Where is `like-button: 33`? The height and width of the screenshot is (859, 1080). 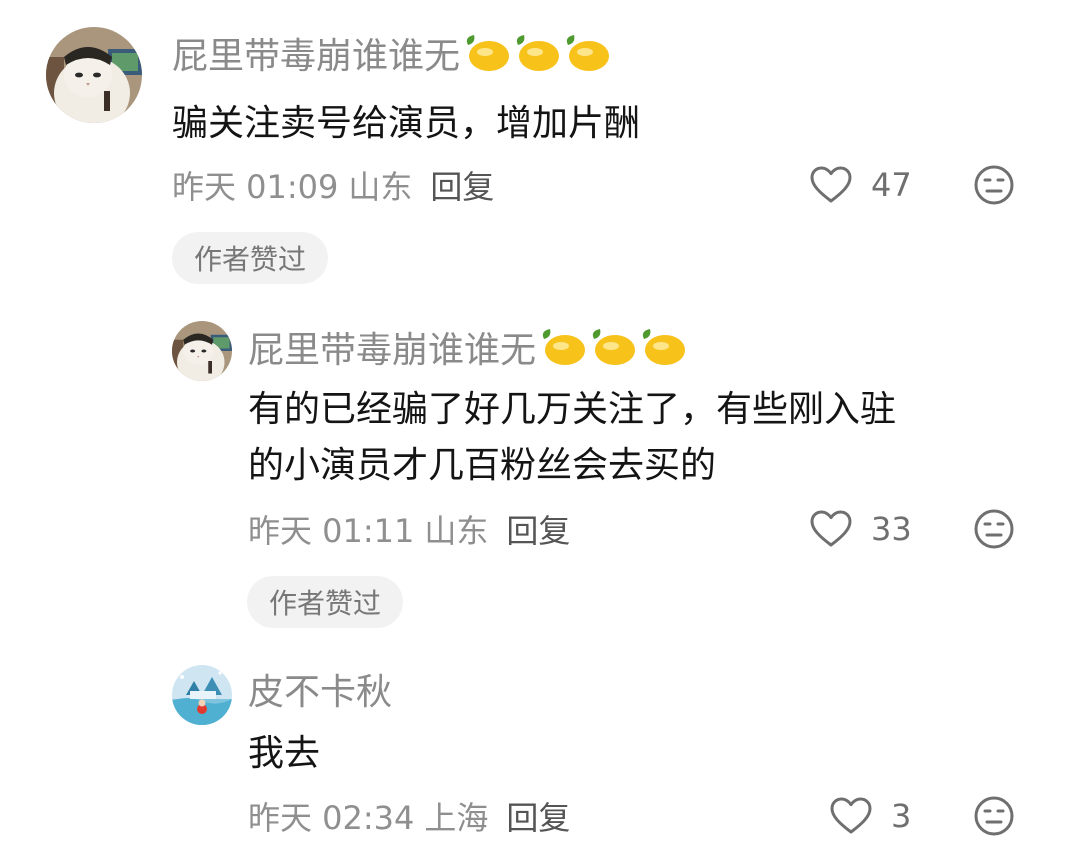 like-button: 33 is located at coordinates (860, 529).